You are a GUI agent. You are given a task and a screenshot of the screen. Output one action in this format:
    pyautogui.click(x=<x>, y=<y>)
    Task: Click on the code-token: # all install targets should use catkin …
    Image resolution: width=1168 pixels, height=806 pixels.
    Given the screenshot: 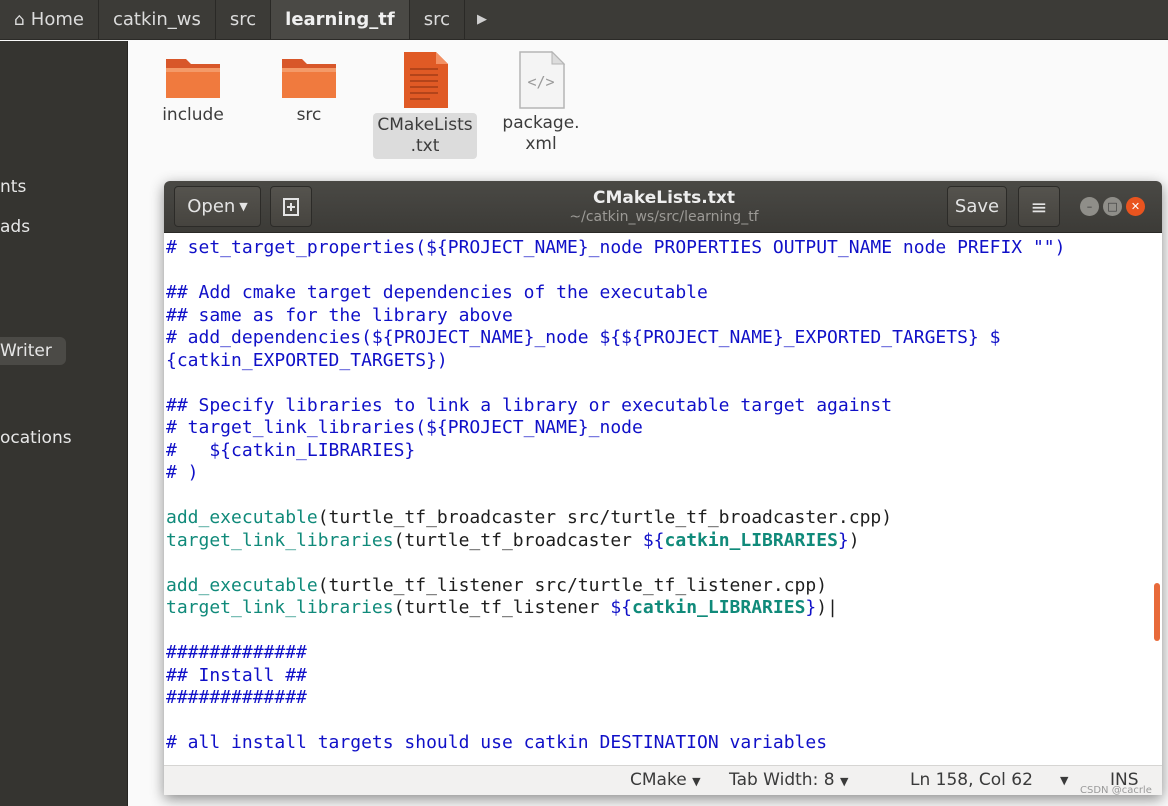 What is the action you would take?
    pyautogui.click(x=497, y=742)
    